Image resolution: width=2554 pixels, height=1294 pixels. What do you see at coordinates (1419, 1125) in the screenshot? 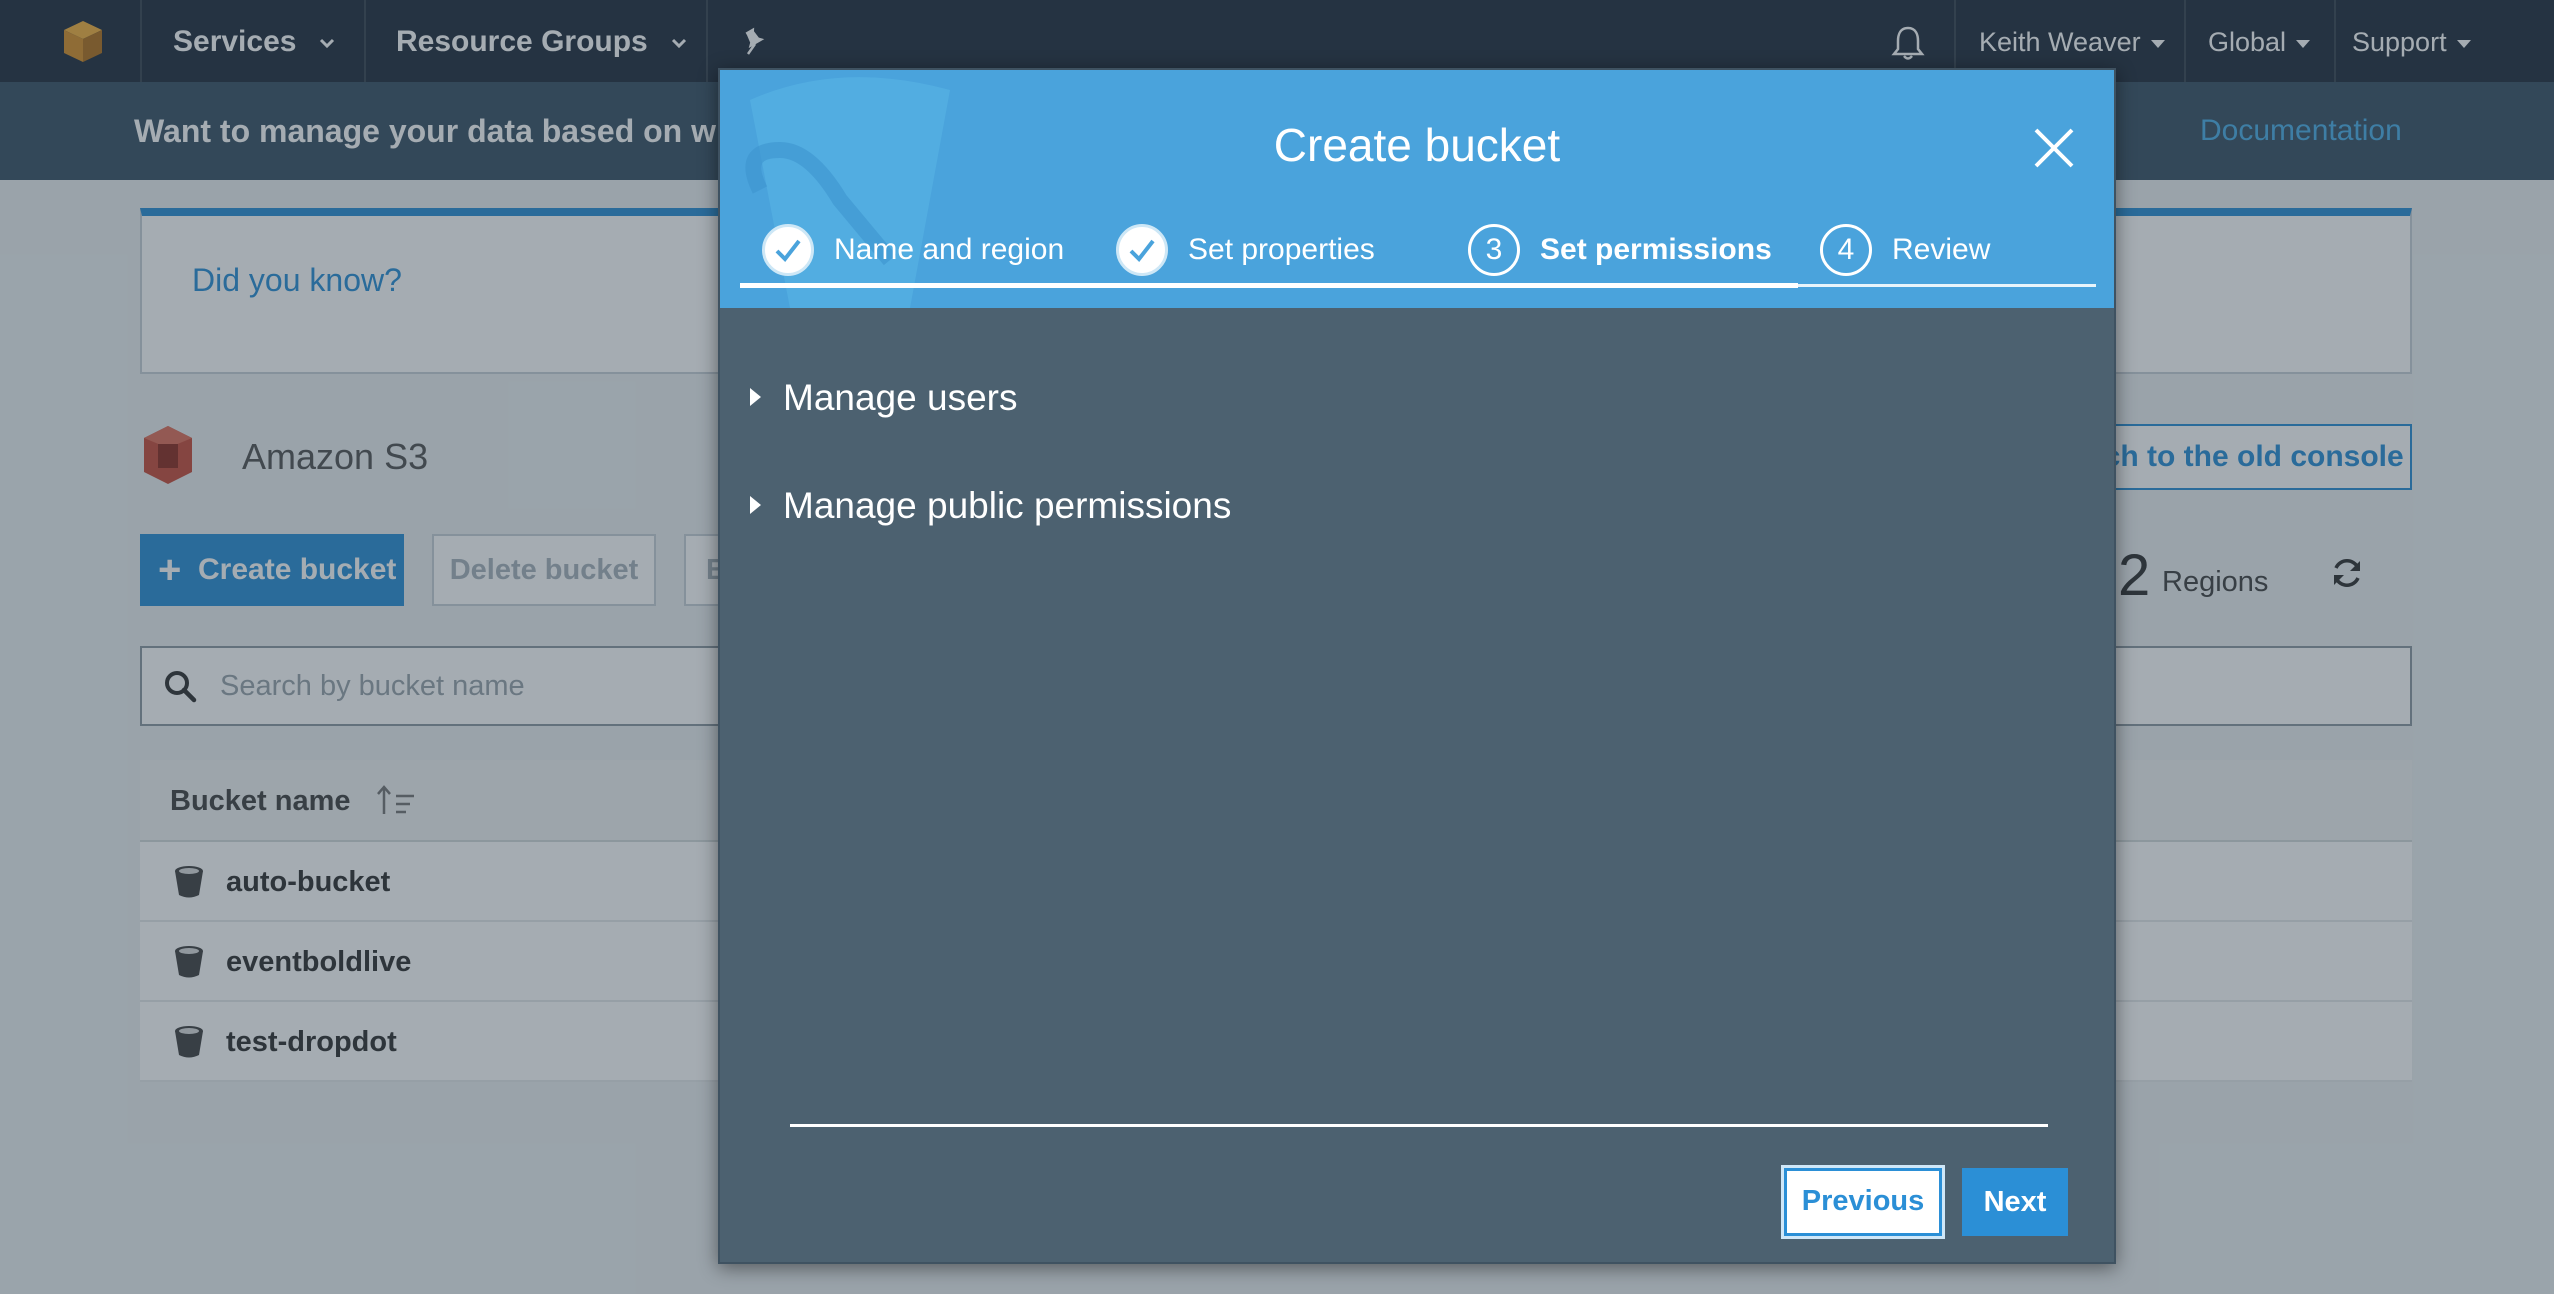
I see `footer-divider` at bounding box center [1419, 1125].